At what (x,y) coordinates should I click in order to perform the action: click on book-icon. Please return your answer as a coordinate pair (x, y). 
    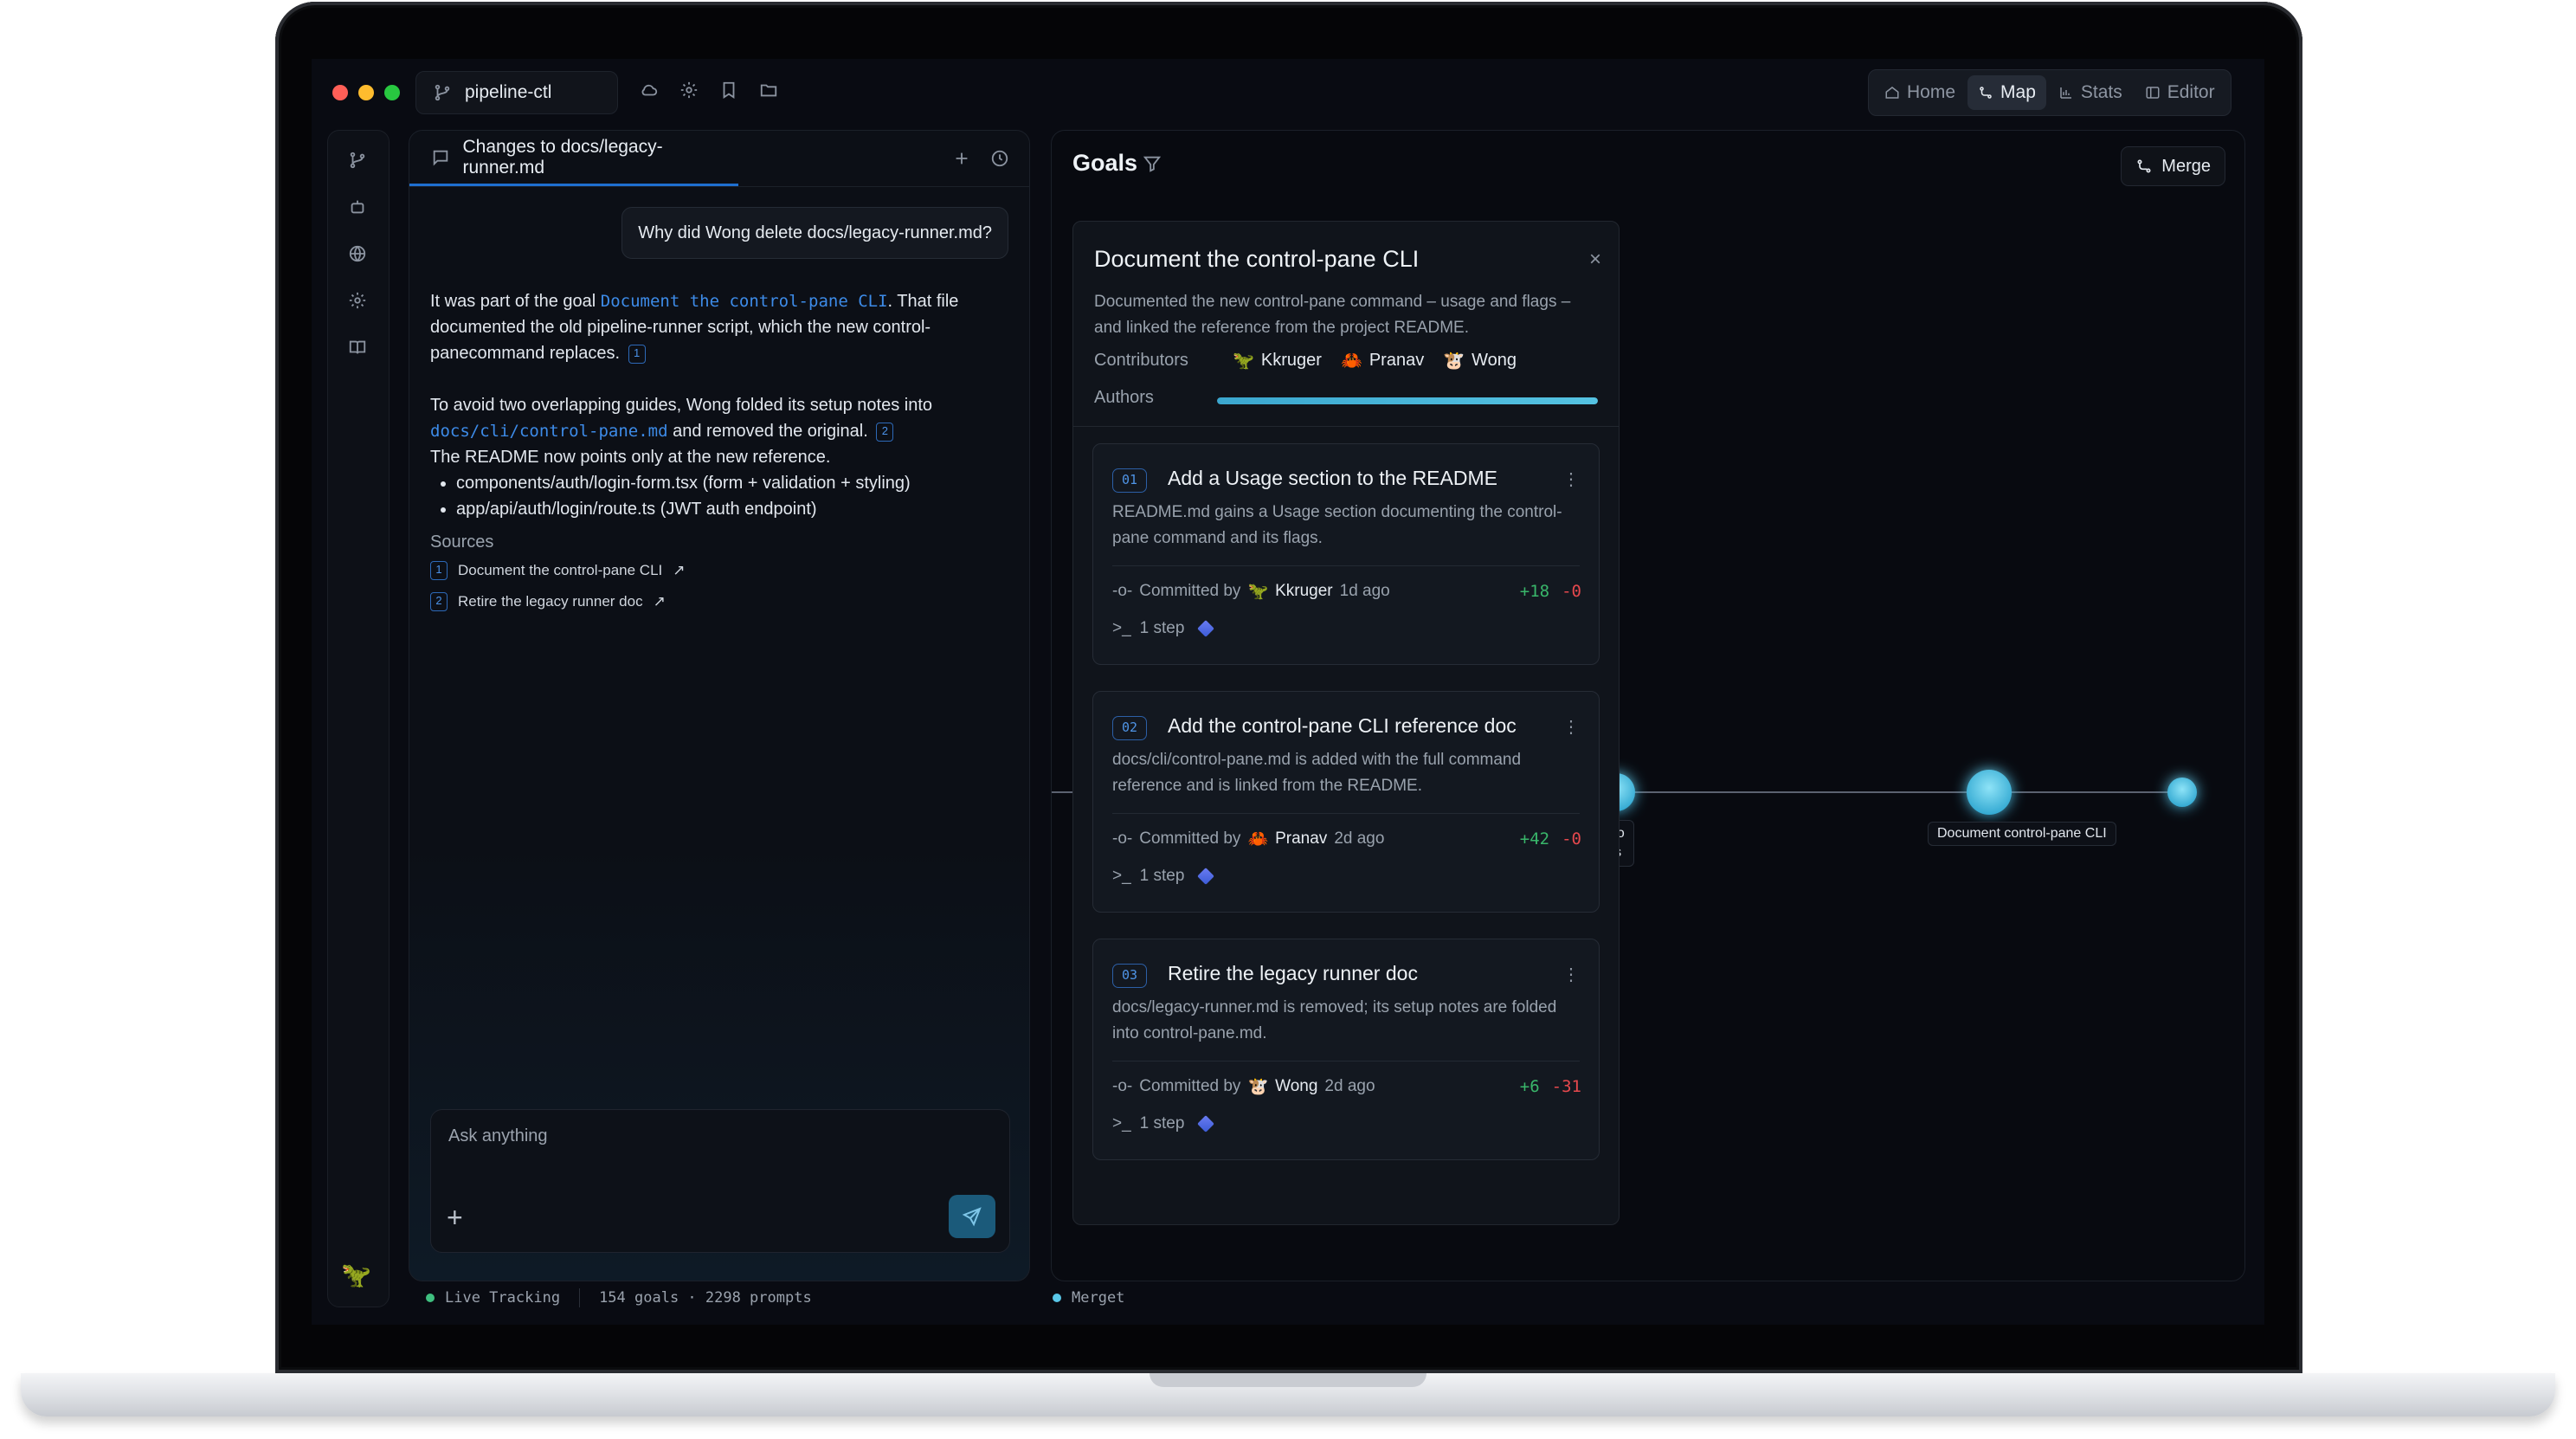
    Looking at the image, I should click on (357, 347).